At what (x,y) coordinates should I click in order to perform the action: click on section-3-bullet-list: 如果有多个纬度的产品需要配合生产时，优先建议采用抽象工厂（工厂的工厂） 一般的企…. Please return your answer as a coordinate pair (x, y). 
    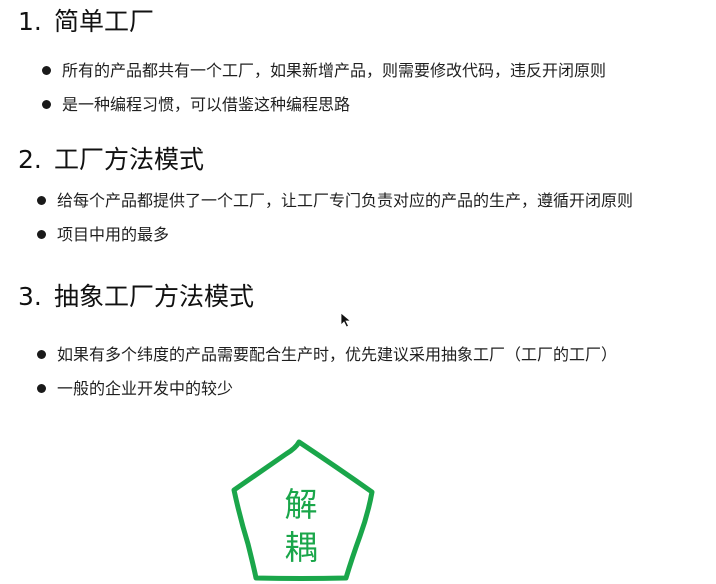
    Looking at the image, I should click on (327, 372).